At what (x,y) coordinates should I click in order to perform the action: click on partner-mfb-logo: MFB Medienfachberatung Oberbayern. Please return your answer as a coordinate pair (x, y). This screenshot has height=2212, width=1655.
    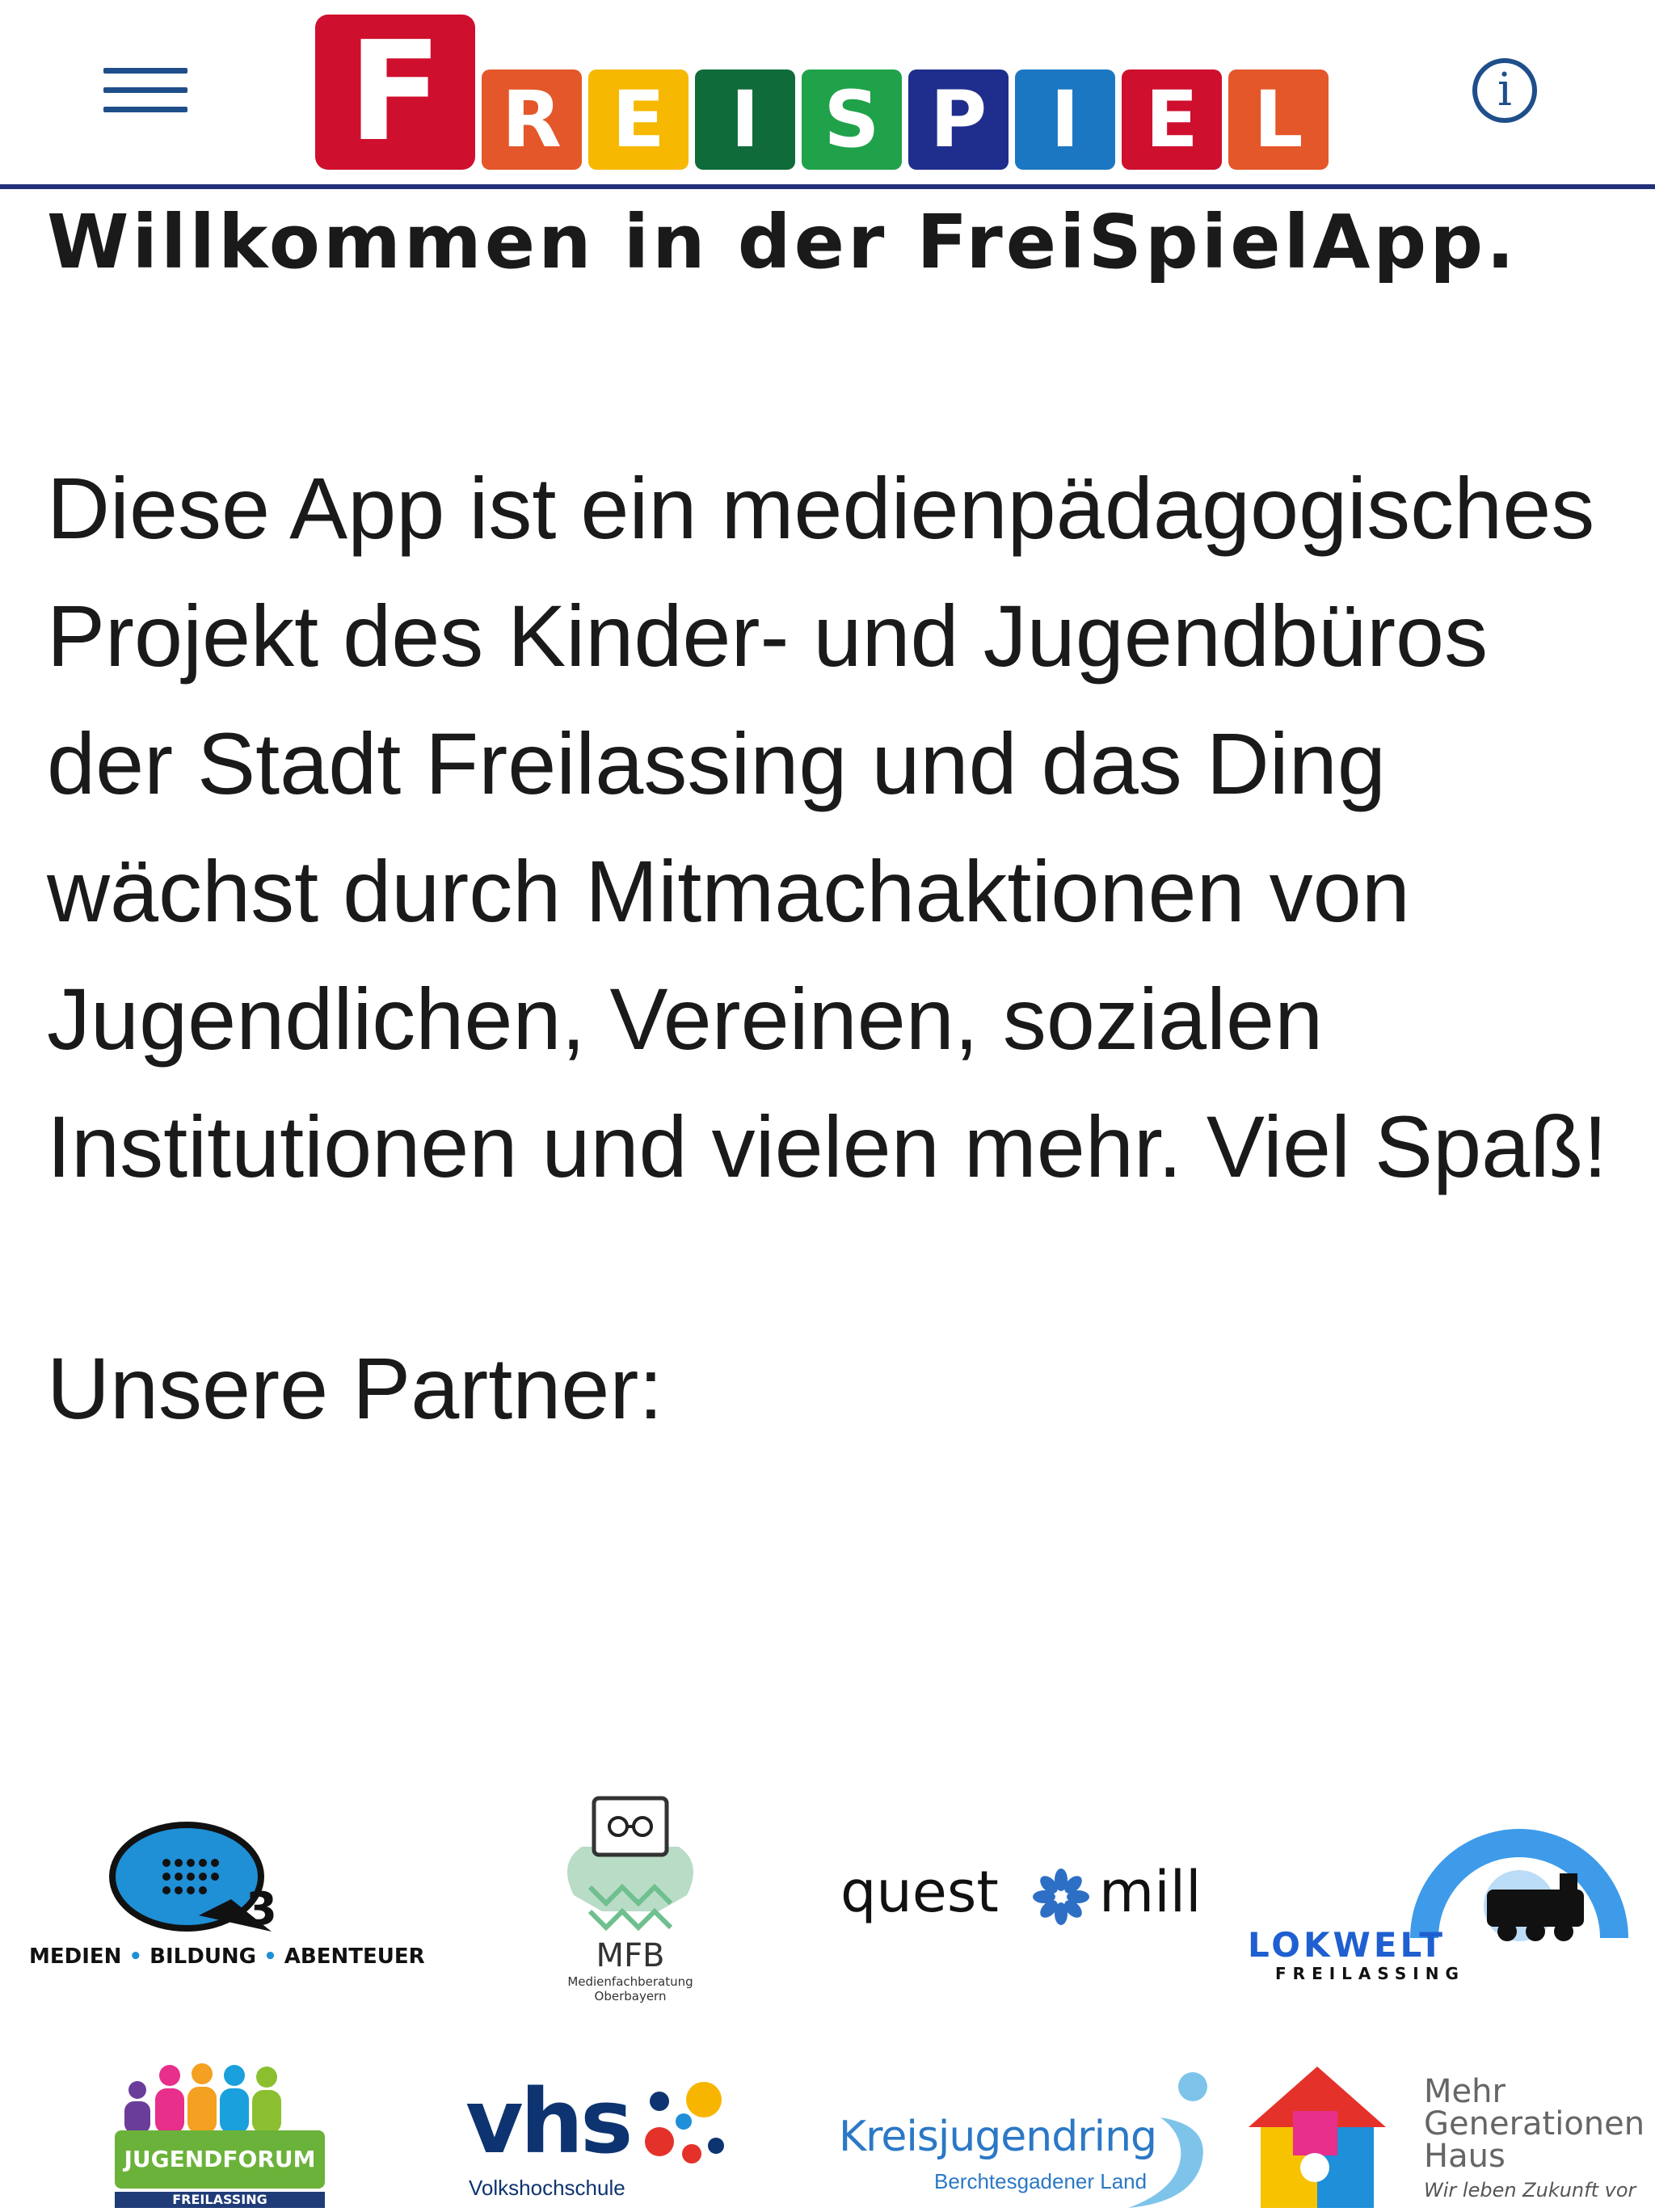
    Looking at the image, I should click on (630, 1899).